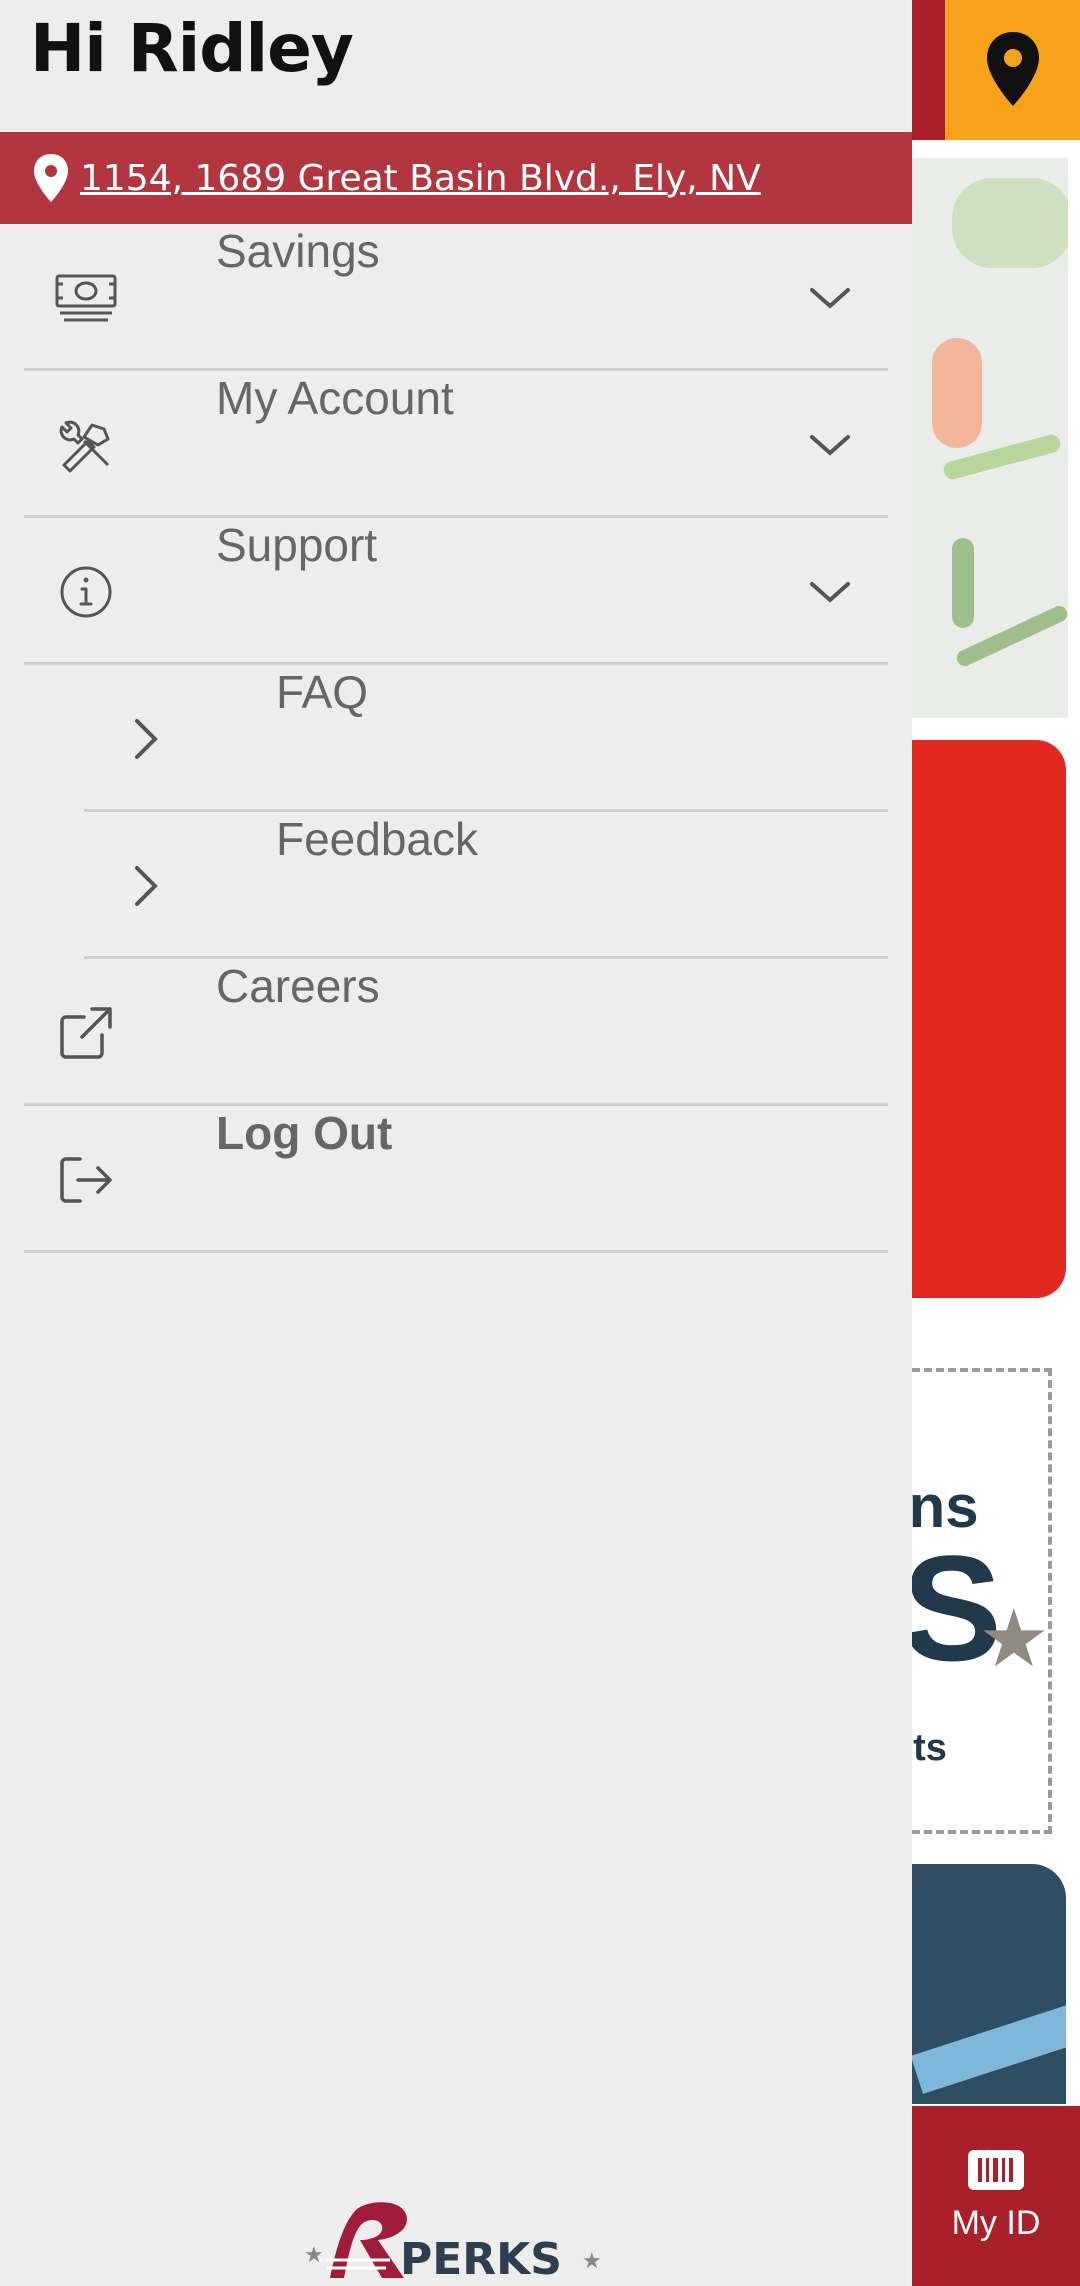 The height and width of the screenshot is (2286, 1080). I want to click on rperks-logo: ★ PERKS ★, so click(460, 2238).